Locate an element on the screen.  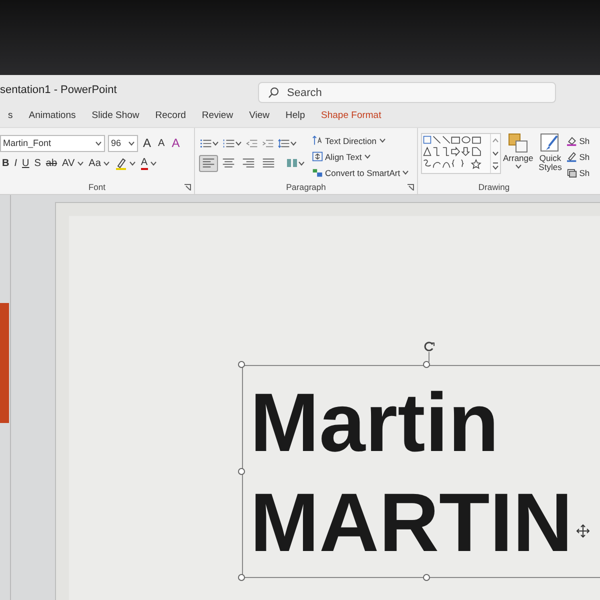
move-cursor-icon is located at coordinates (583, 531).